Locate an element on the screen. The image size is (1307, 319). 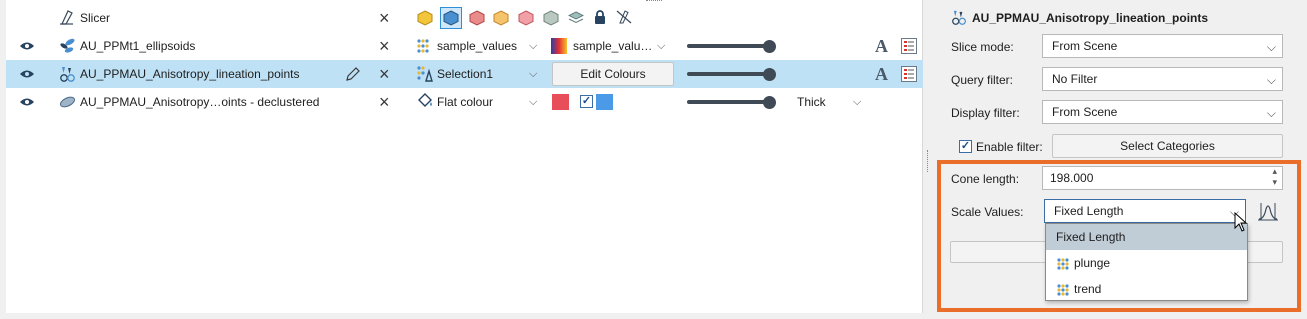
scale-option-trend: trend is located at coordinates (1146, 289).